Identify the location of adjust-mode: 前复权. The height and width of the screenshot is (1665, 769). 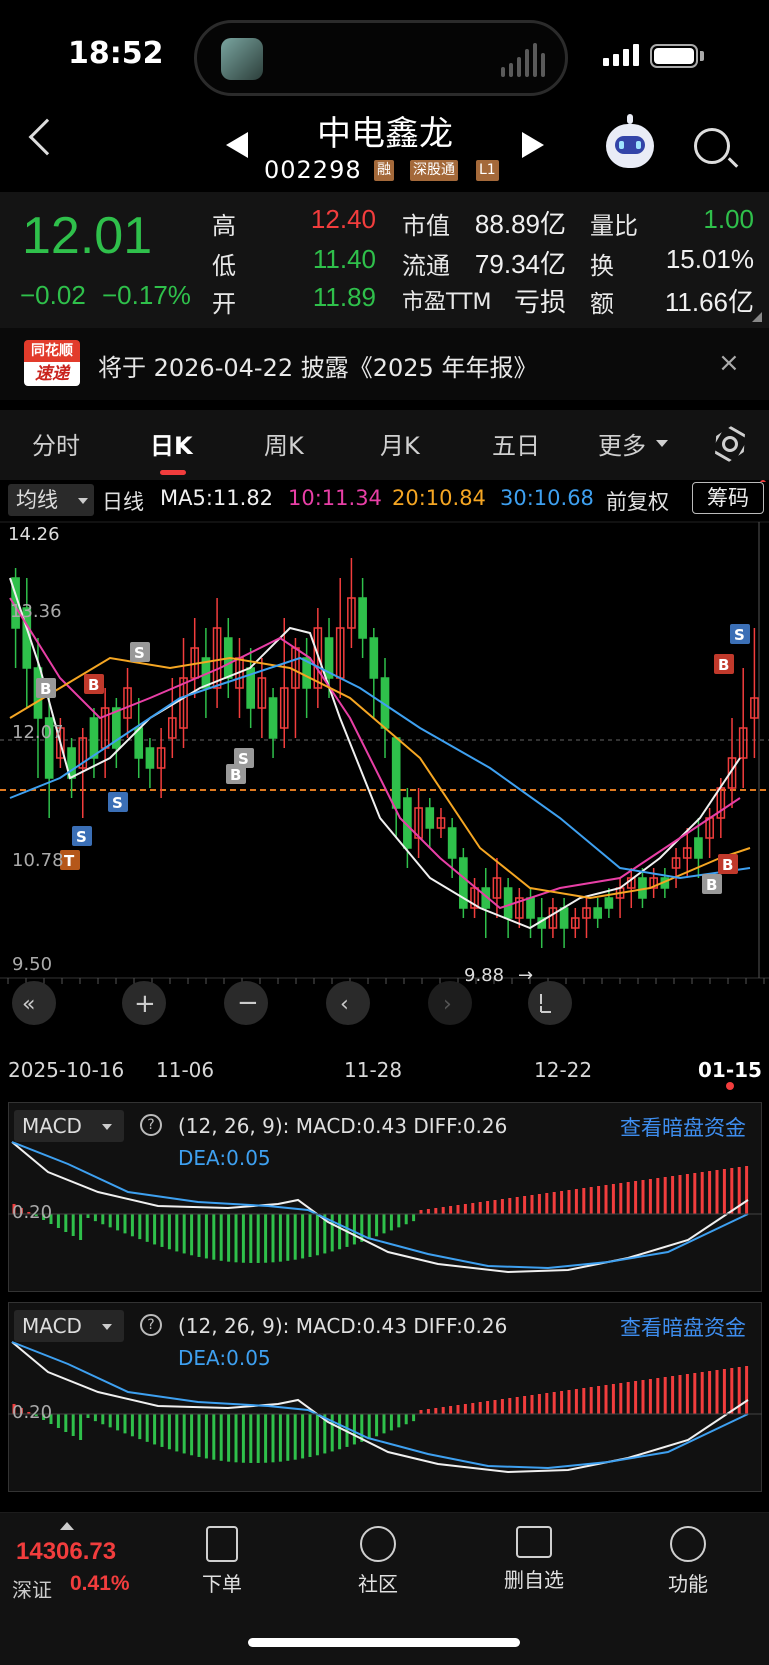
(637, 501).